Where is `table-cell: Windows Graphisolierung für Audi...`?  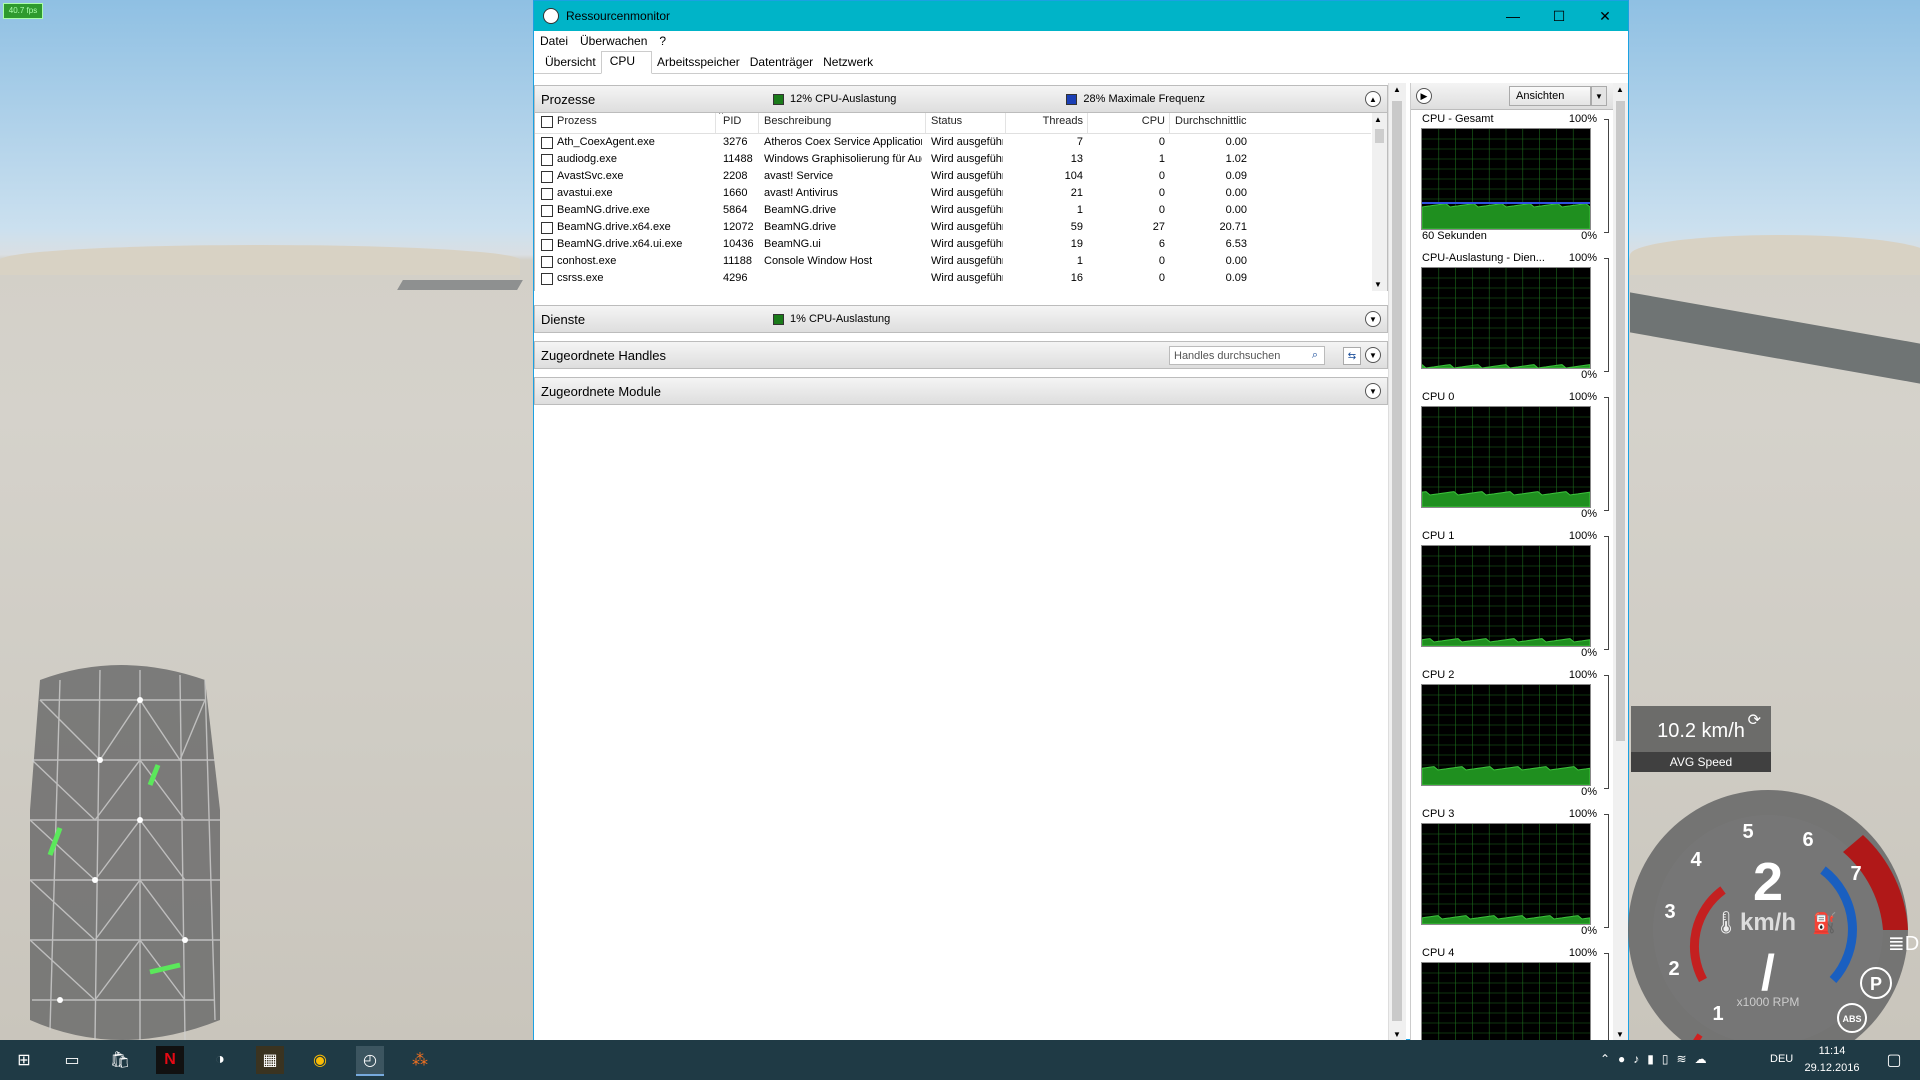
table-cell: Windows Graphisolierung für Audi... is located at coordinates (843, 159).